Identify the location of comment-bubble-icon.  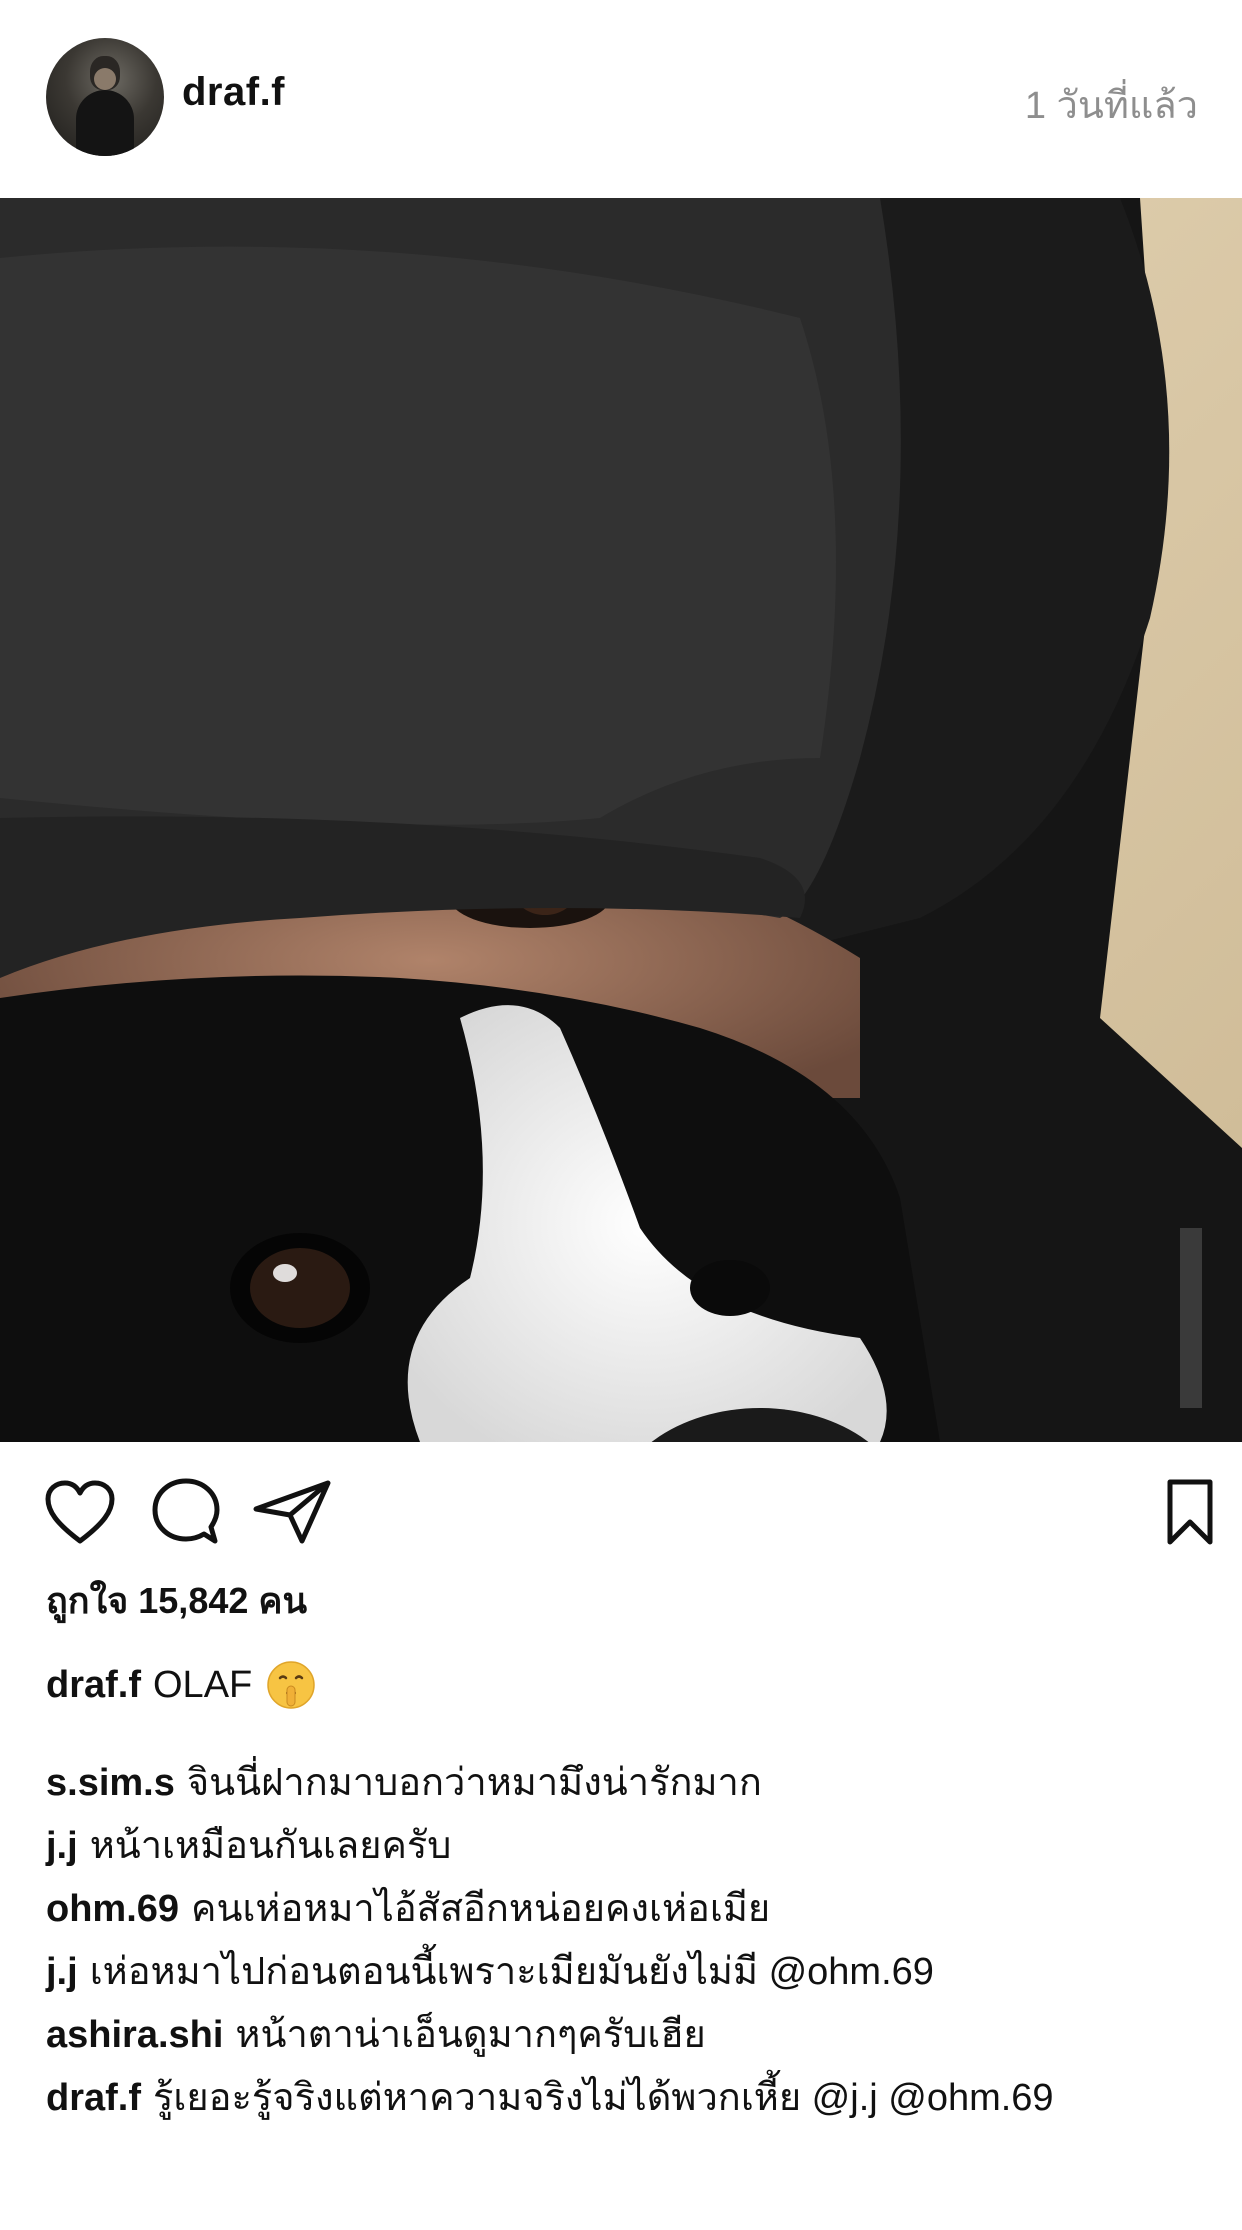
(186, 1512).